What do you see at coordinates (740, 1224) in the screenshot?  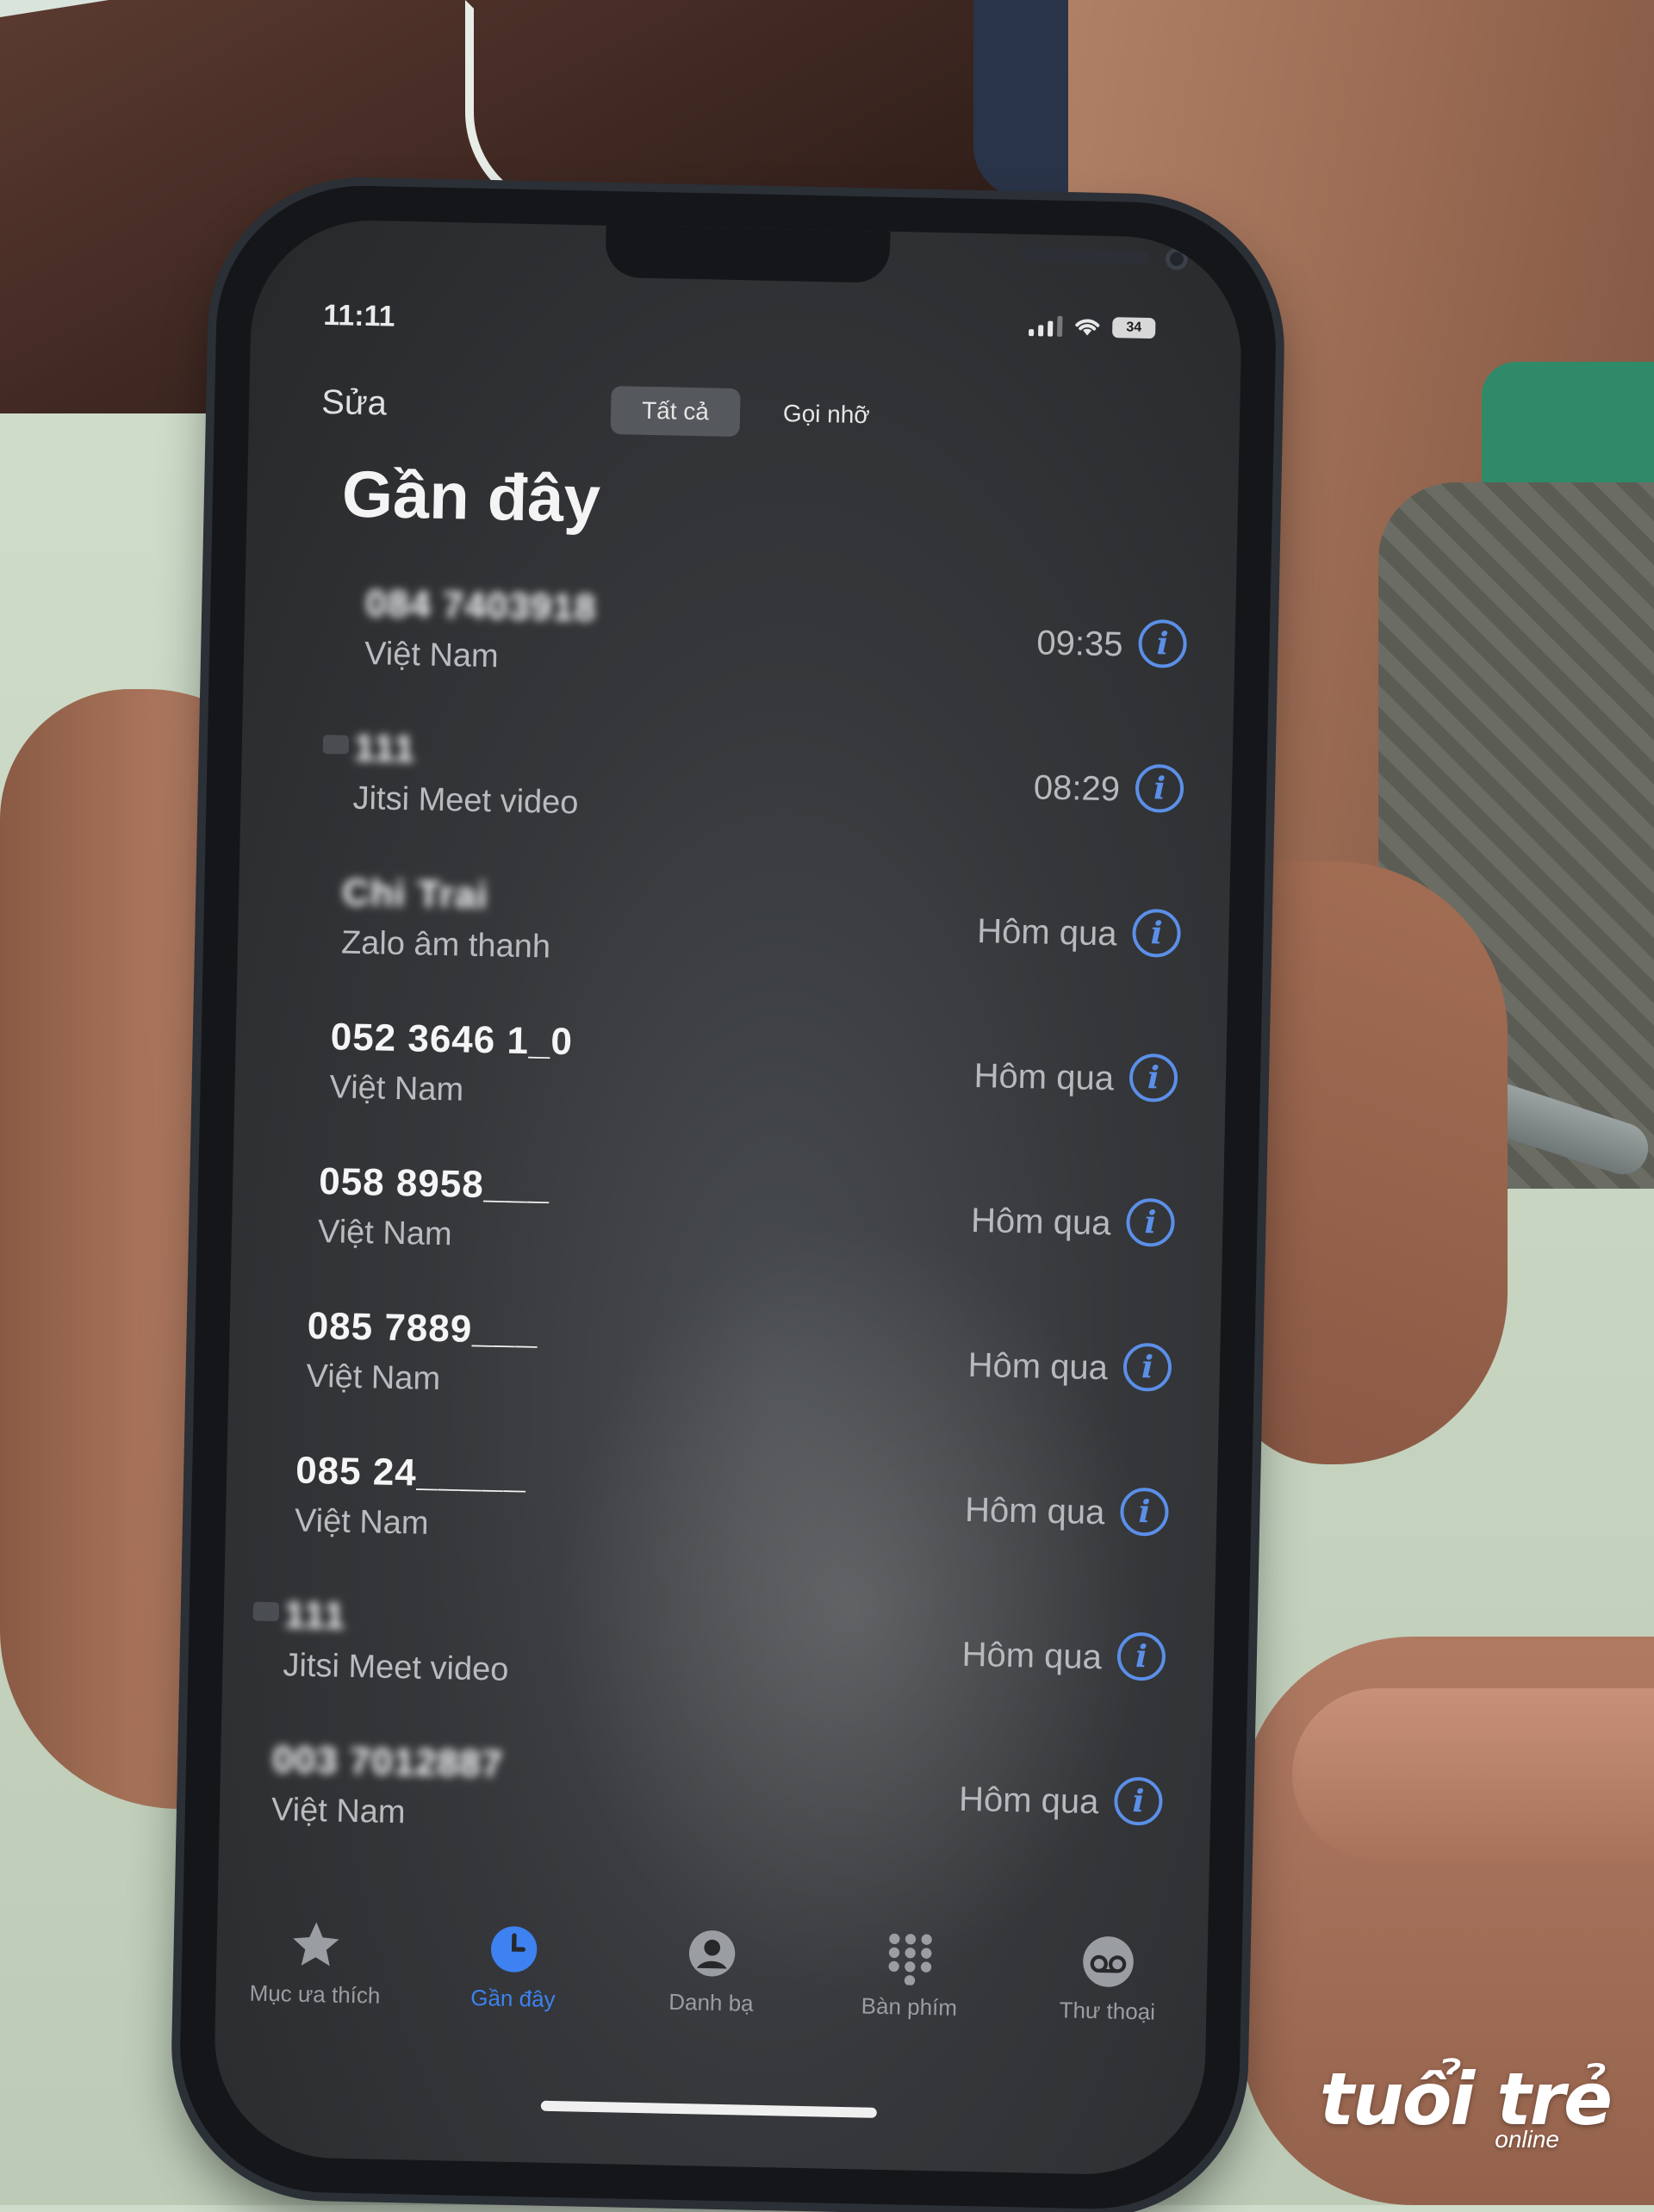 I see `call-row: 058 8958___ Việt Nam Hôm qua i` at bounding box center [740, 1224].